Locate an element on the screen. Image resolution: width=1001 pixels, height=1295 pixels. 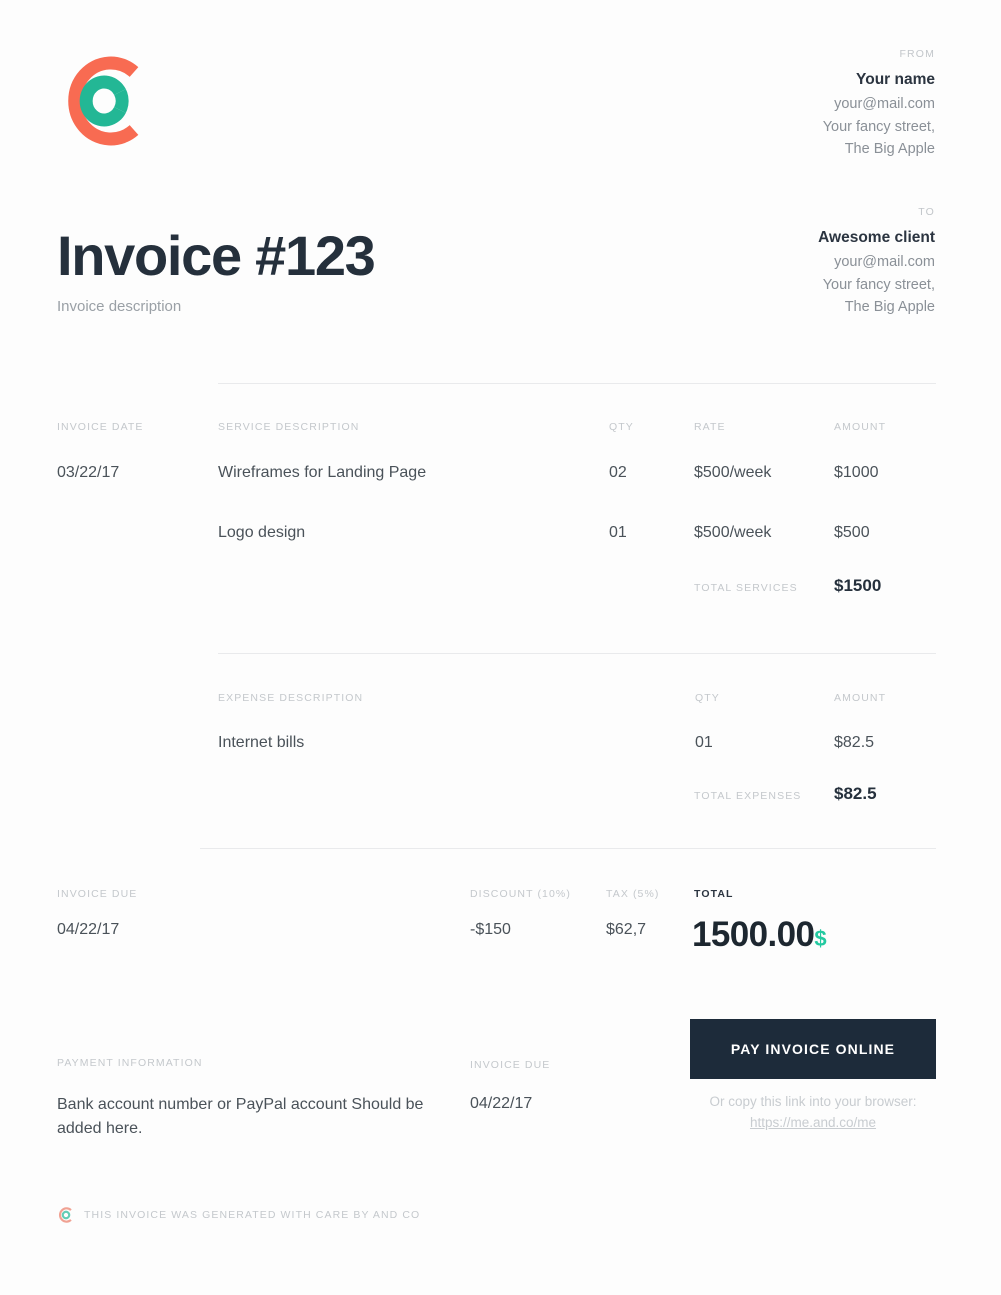
from-street: Your fancy street, is located at coordinates (878, 126).